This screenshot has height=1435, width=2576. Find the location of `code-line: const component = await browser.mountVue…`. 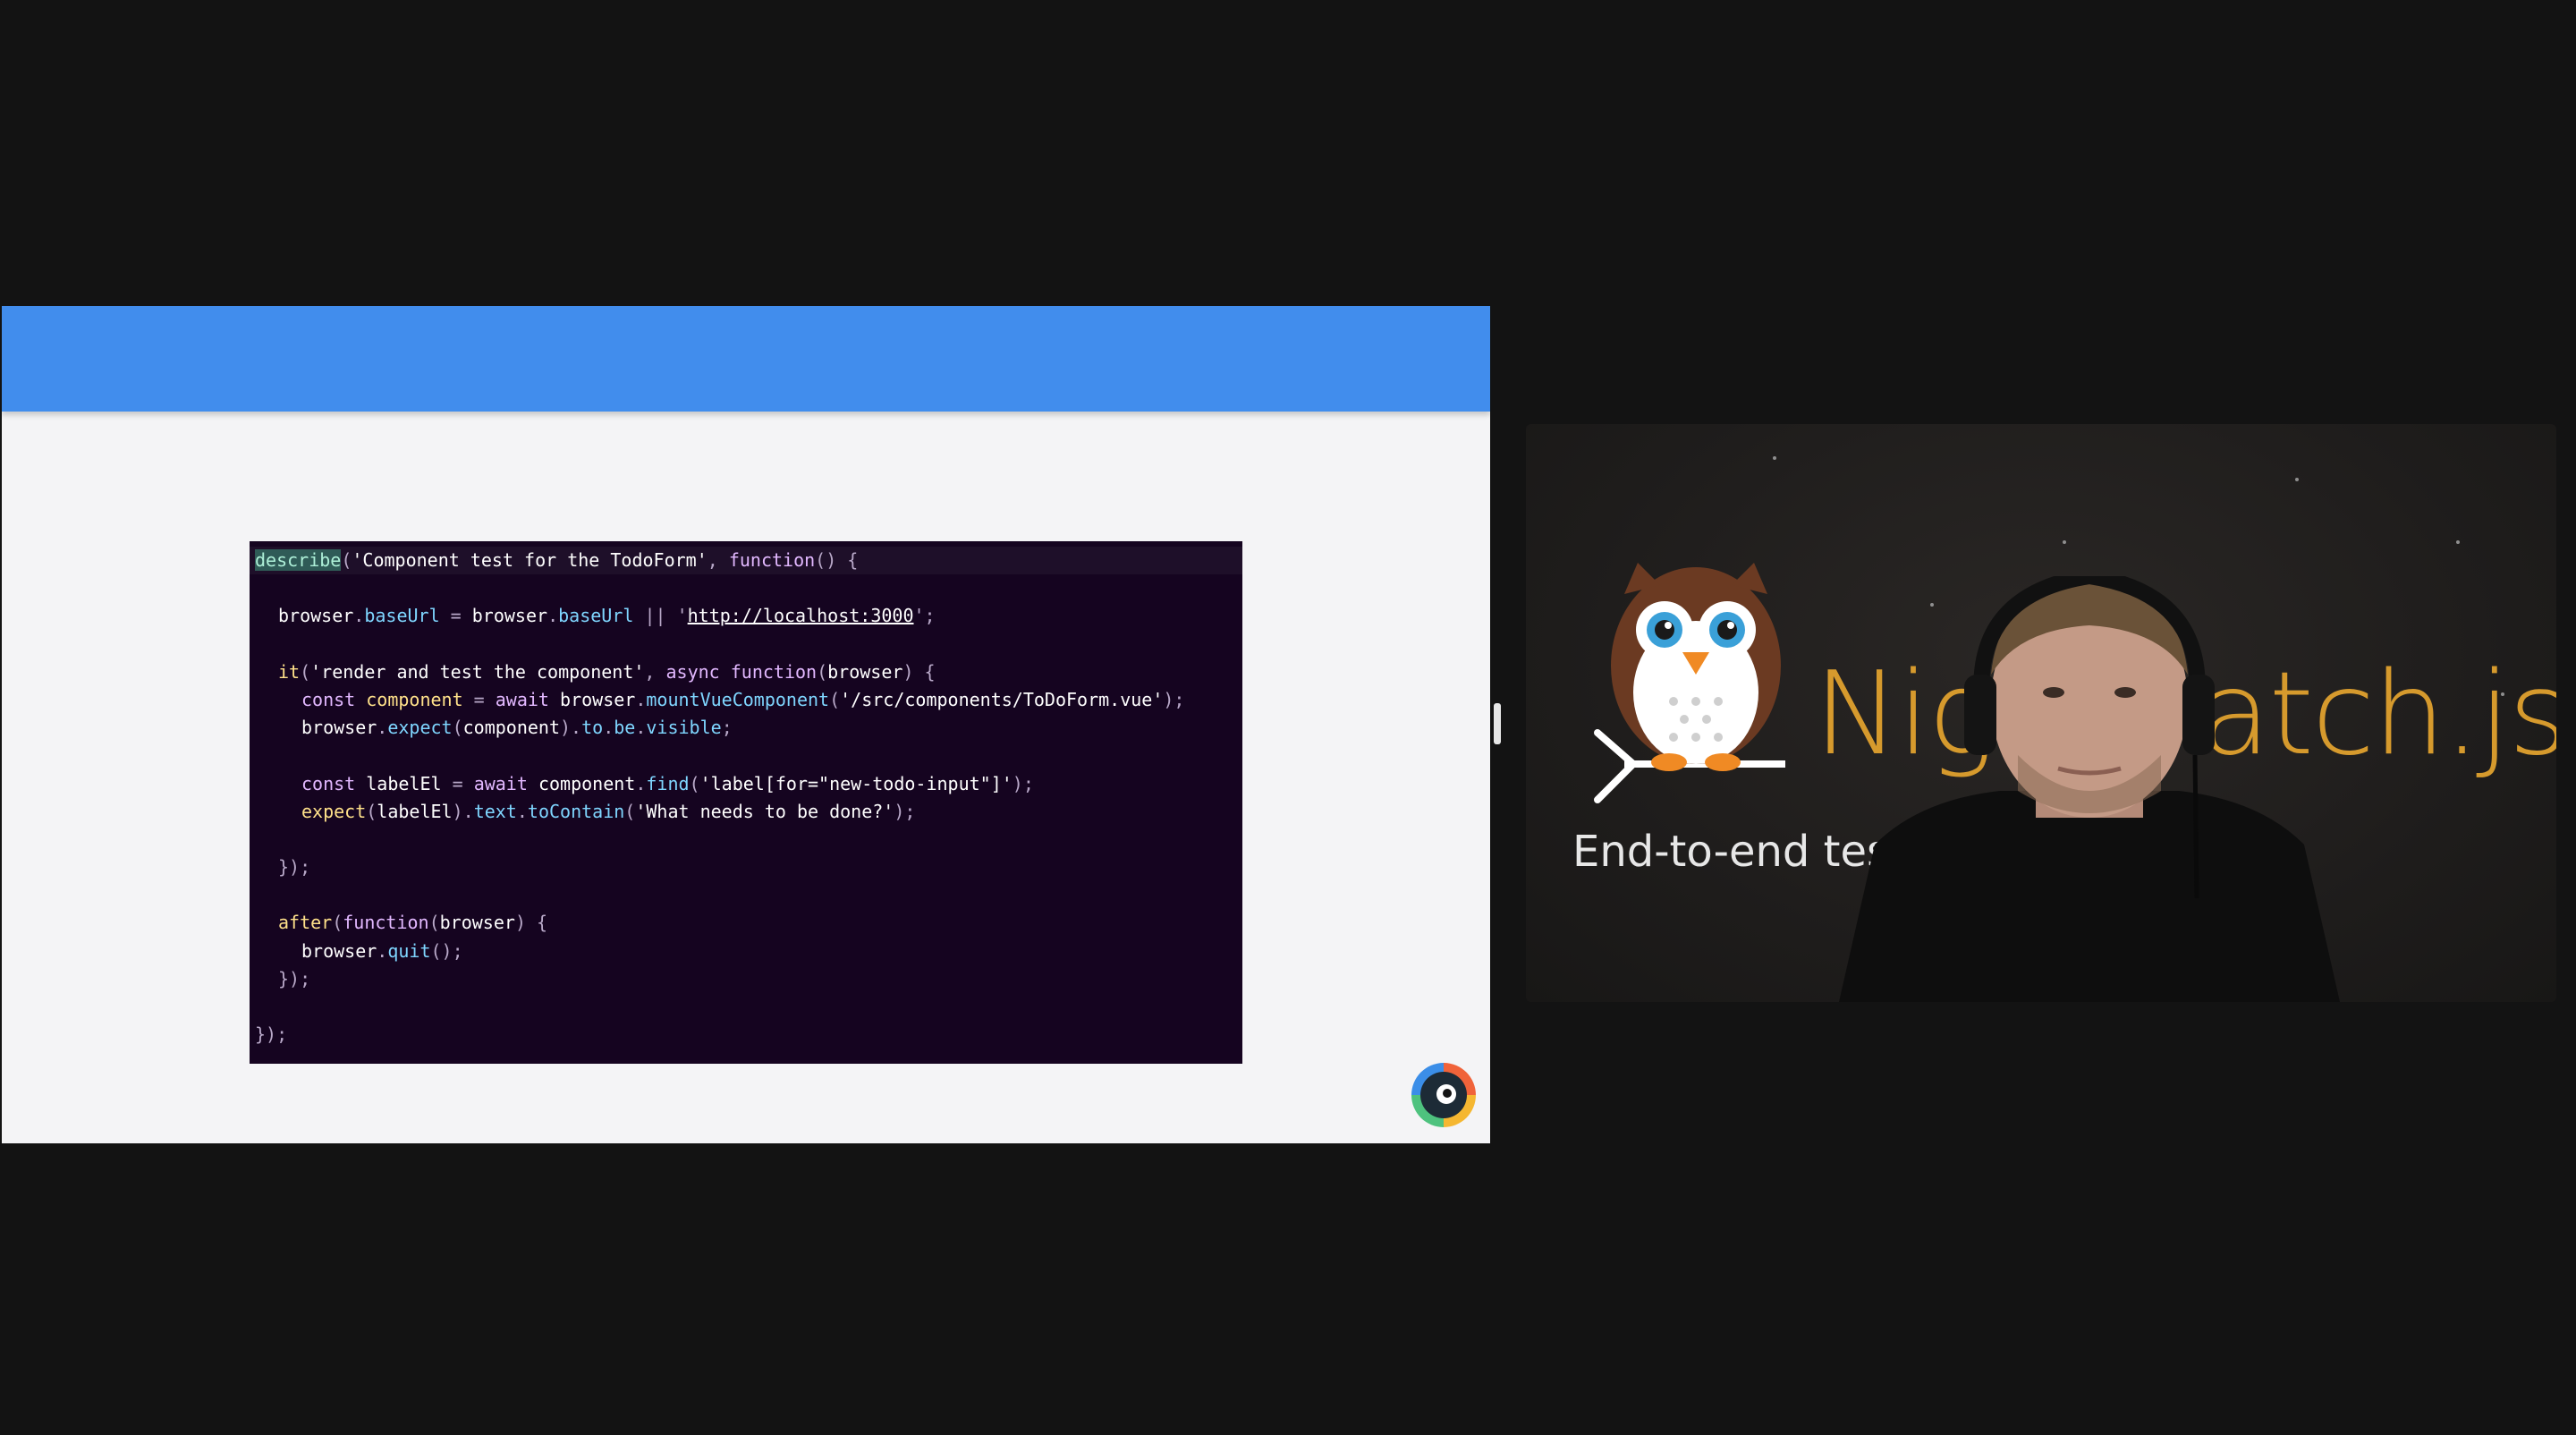

code-line: const component = await browser.mountVue… is located at coordinates (746, 700).